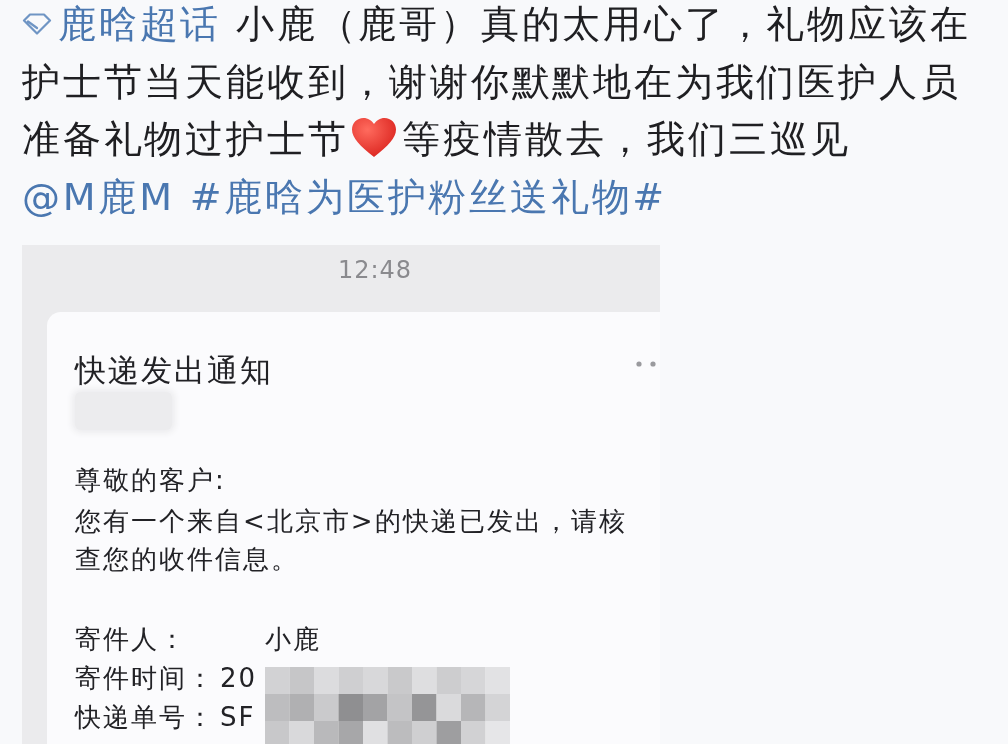  Describe the element at coordinates (428, 196) in the screenshot. I see `hashtag-link: #鹿晗为医护粉丝送礼物#` at that location.